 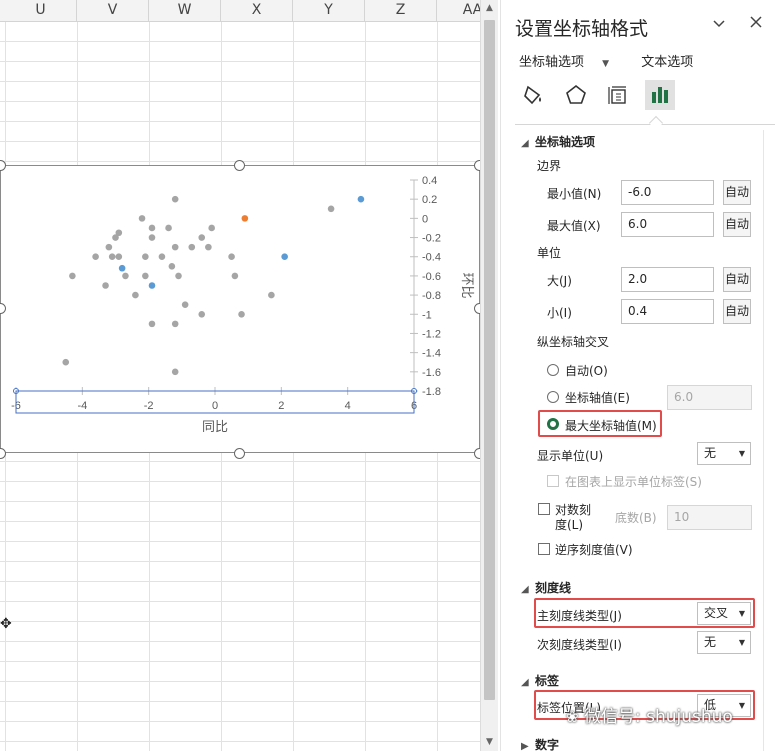 What do you see at coordinates (709, 517) in the screenshot?
I see `log-base-input: 10` at bounding box center [709, 517].